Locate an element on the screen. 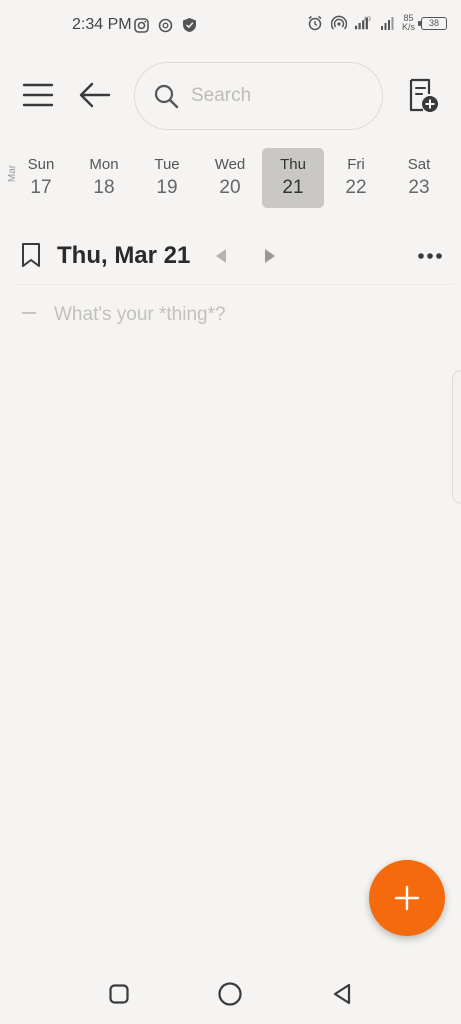  more-dots-icon is located at coordinates (430, 256).